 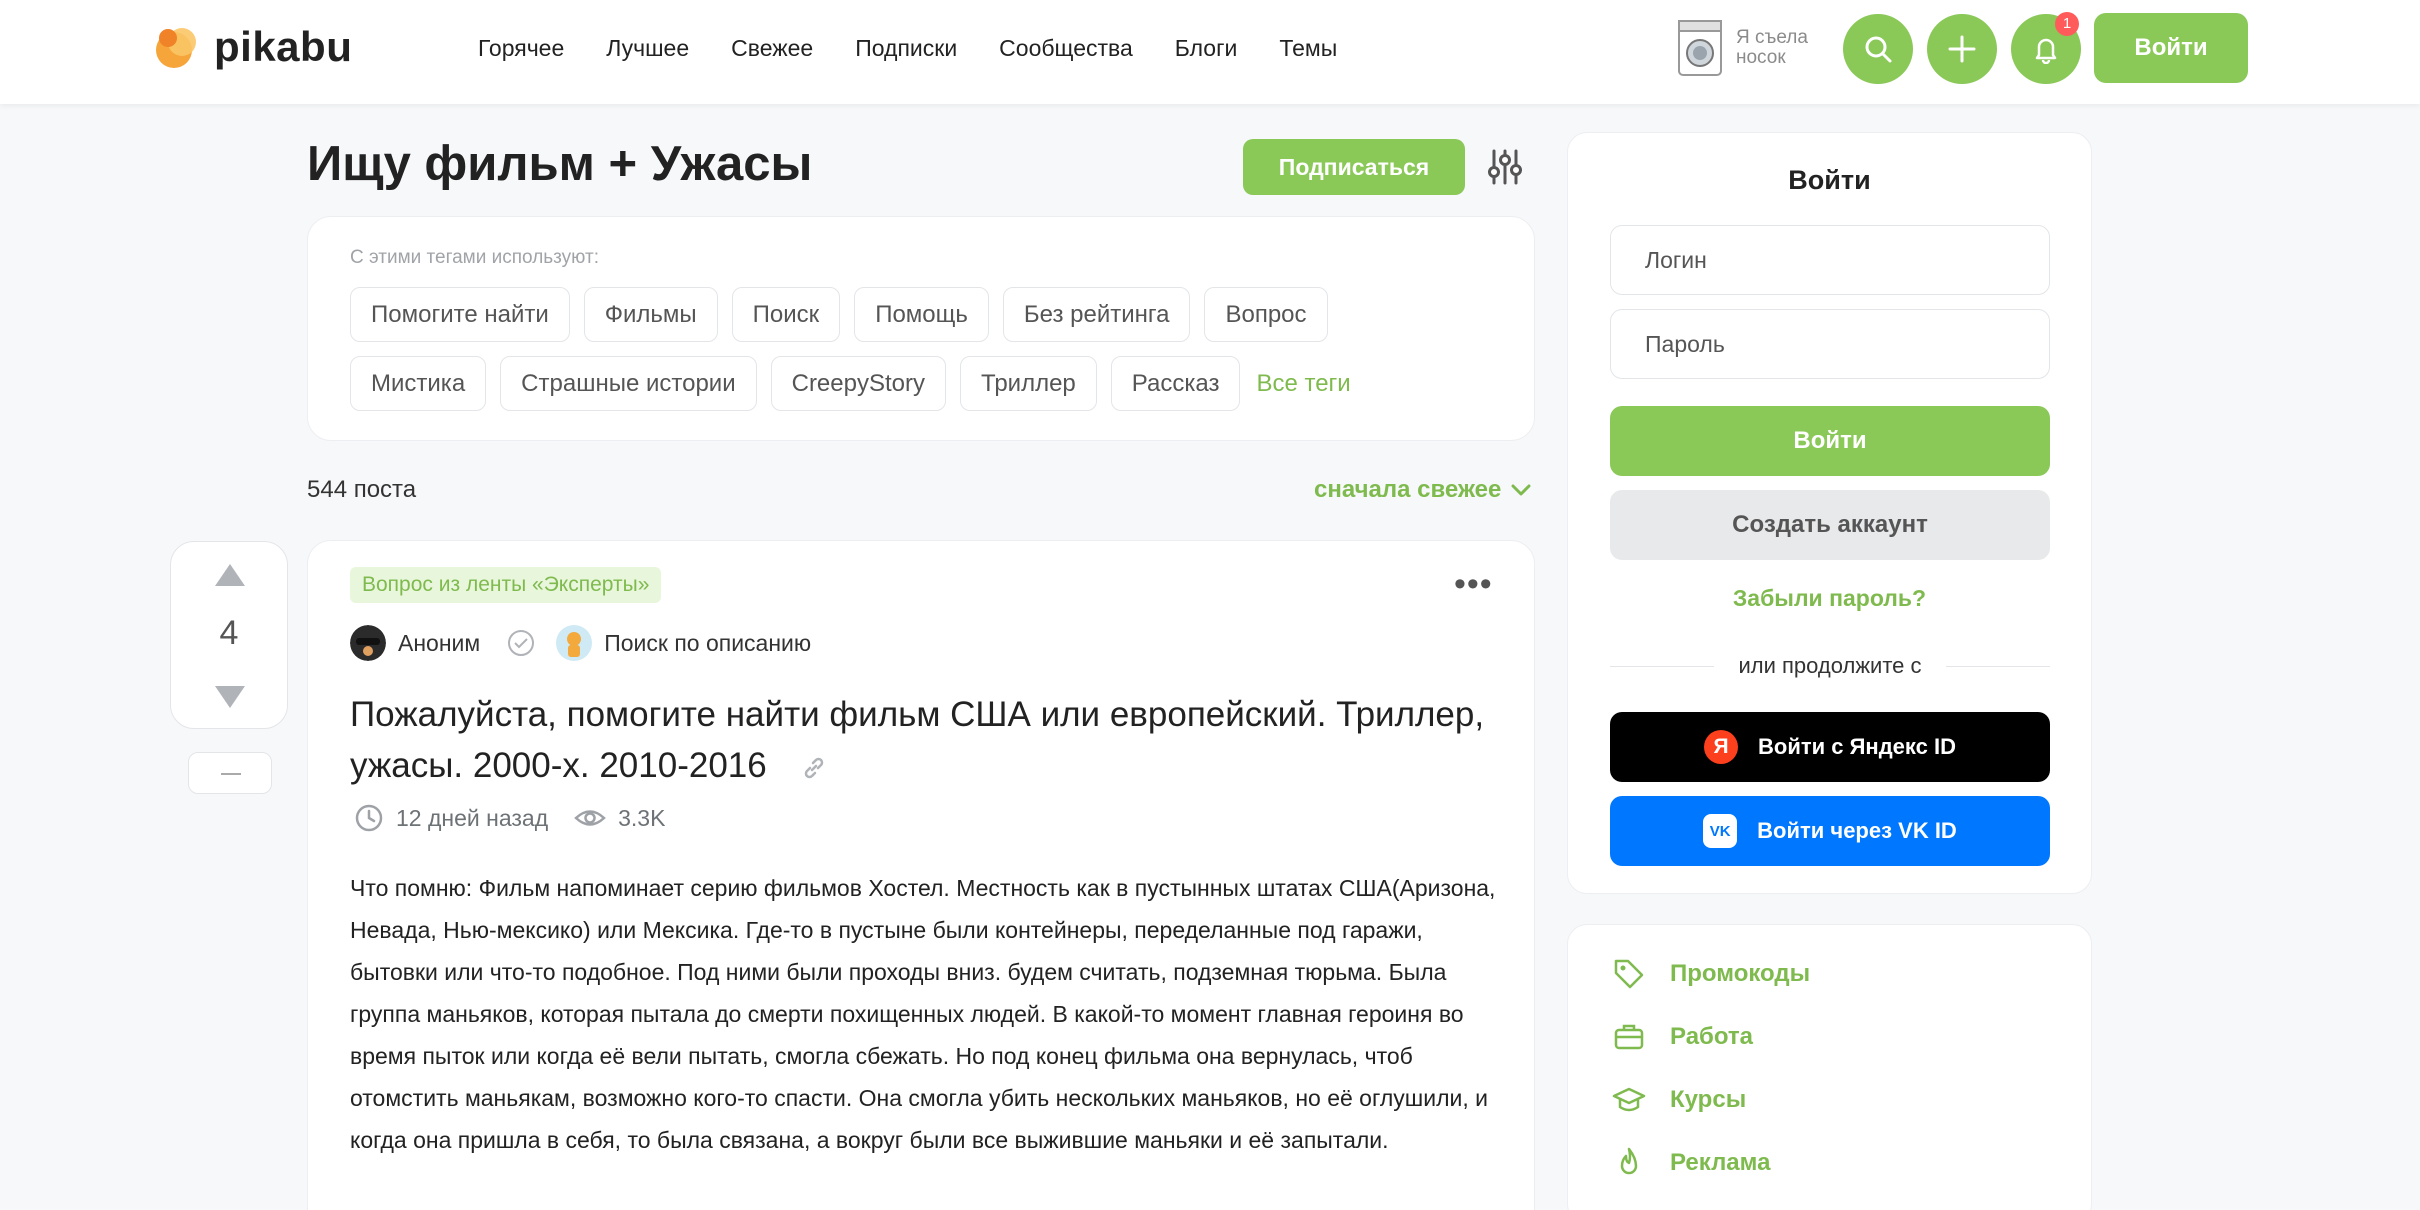 What do you see at coordinates (590, 818) in the screenshot?
I see `eye-icon` at bounding box center [590, 818].